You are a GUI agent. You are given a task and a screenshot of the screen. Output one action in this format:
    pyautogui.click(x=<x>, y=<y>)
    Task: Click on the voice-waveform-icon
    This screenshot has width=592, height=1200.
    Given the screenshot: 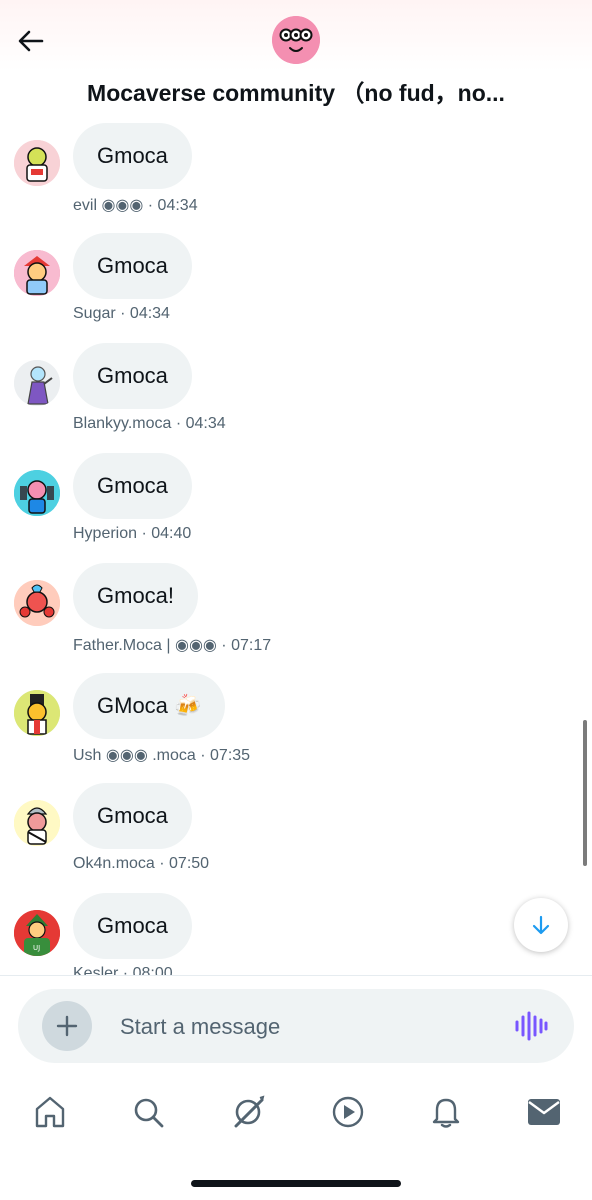 What is the action you would take?
    pyautogui.click(x=531, y=1026)
    